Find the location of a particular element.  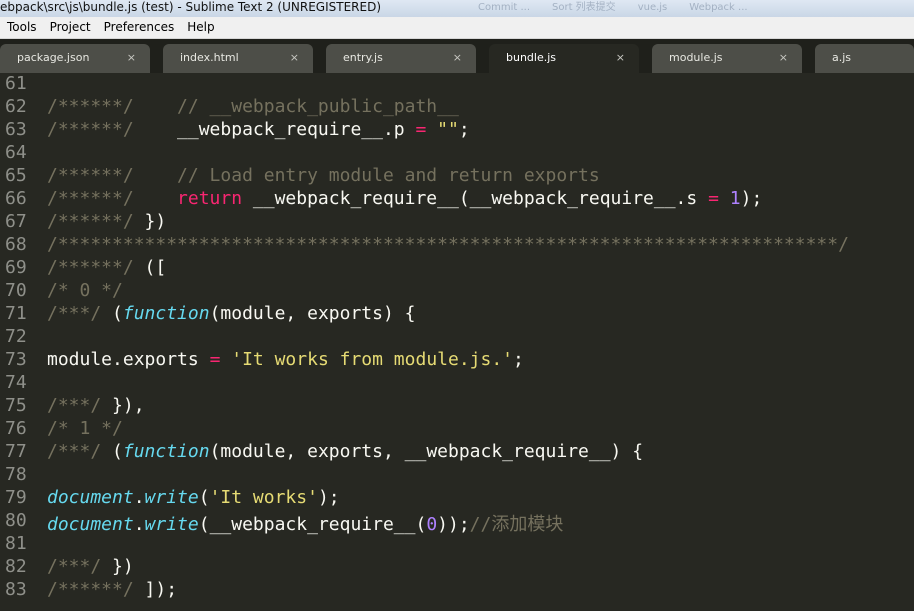

code-token: }), is located at coordinates (128, 405).